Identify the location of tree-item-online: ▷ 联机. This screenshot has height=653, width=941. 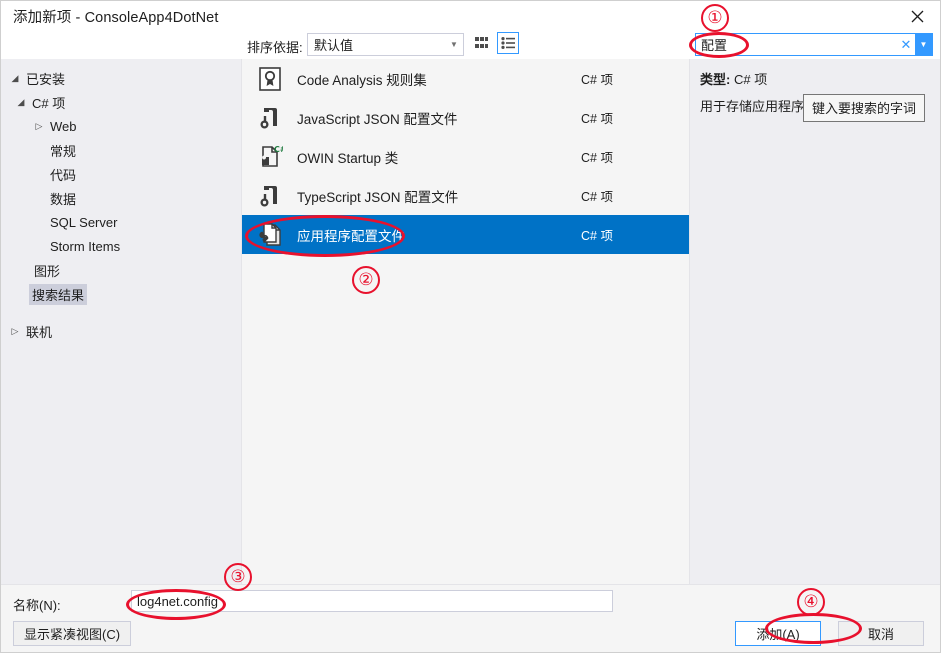
(121, 331).